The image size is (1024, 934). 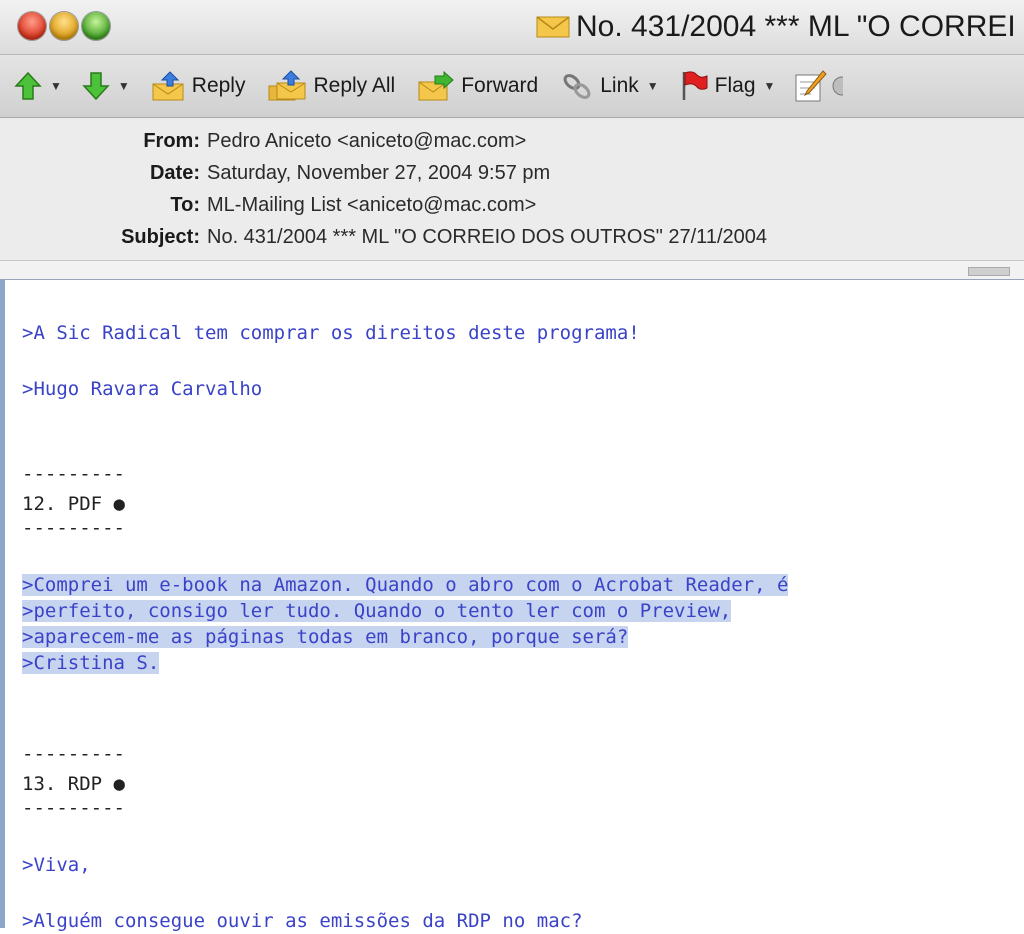 I want to click on selected-line: >Cristina S., so click(x=91, y=663).